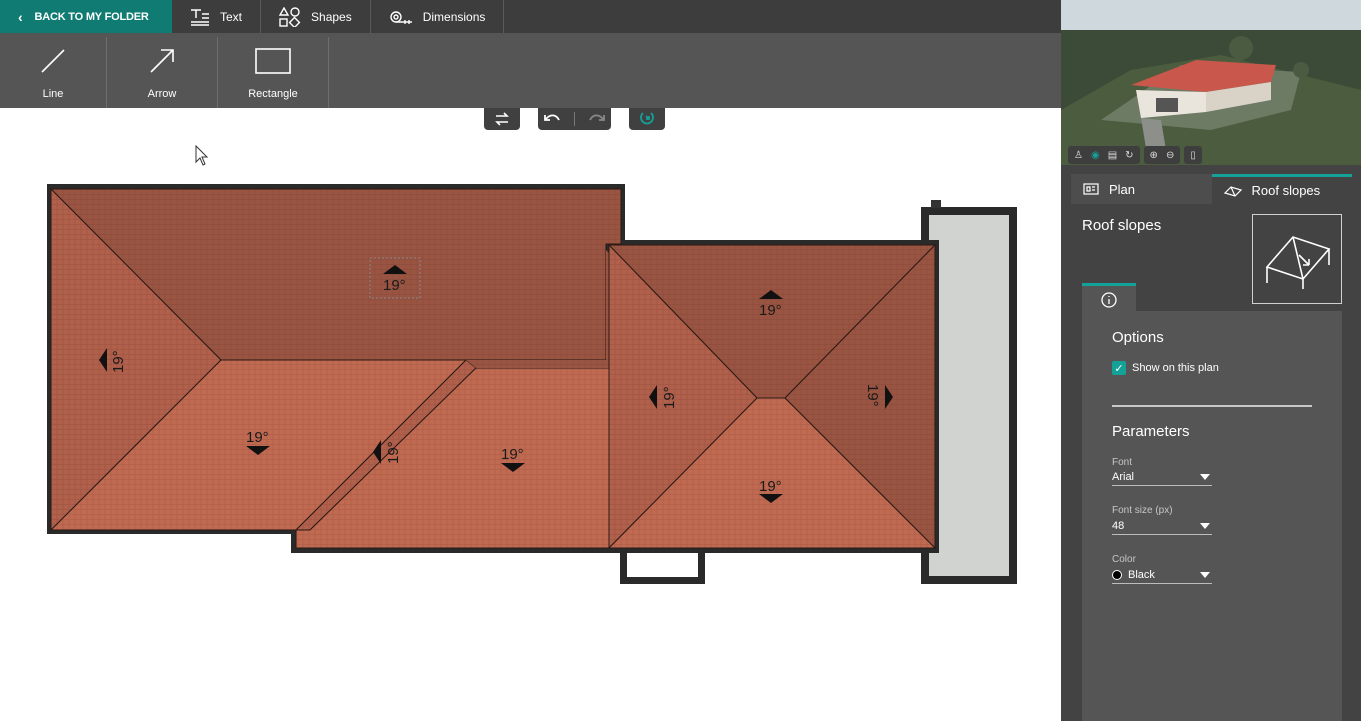  What do you see at coordinates (1122, 462) in the screenshot?
I see `font-label: Font` at bounding box center [1122, 462].